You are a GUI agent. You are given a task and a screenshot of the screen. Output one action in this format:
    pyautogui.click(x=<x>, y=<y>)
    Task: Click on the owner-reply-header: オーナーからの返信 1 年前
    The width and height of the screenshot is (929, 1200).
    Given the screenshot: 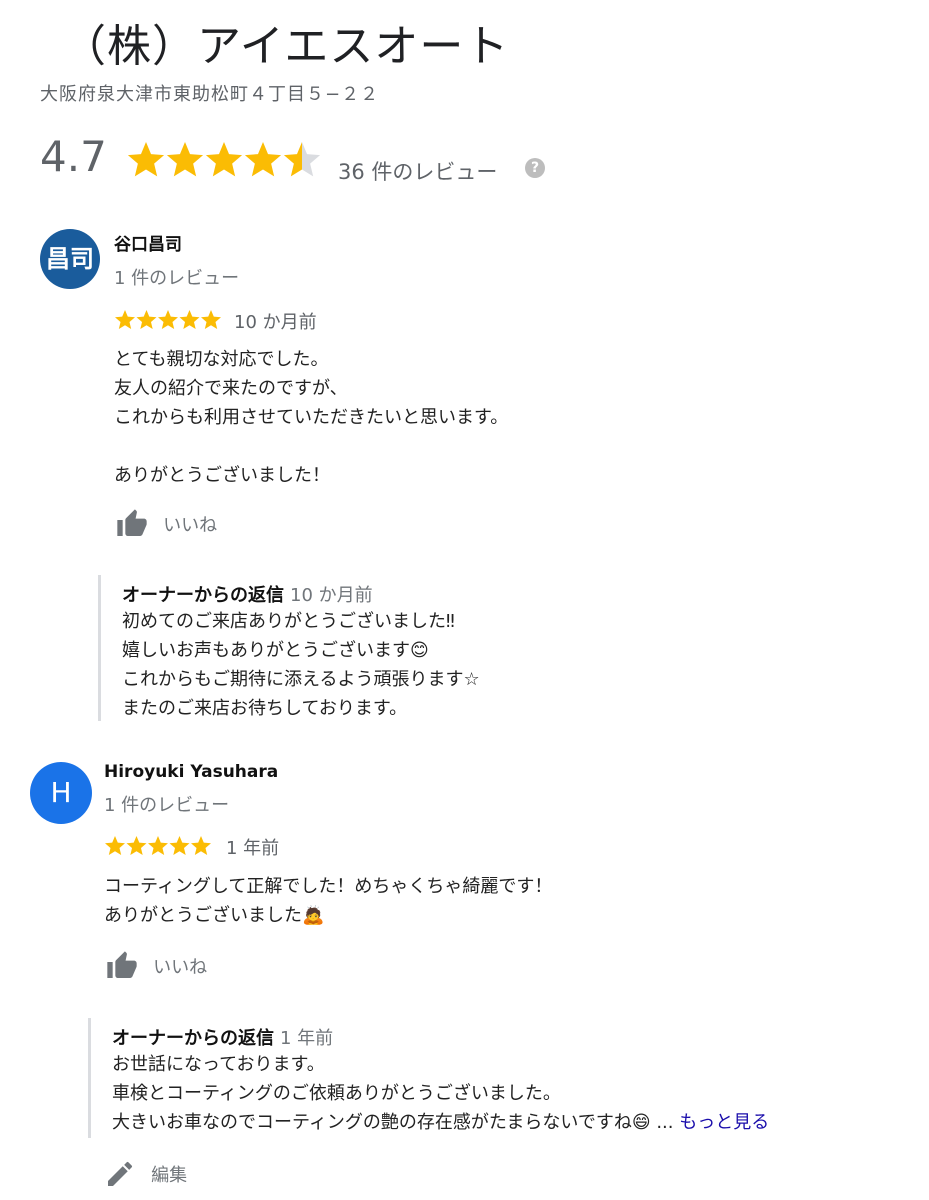 What is the action you would take?
    pyautogui.click(x=501, y=1037)
    